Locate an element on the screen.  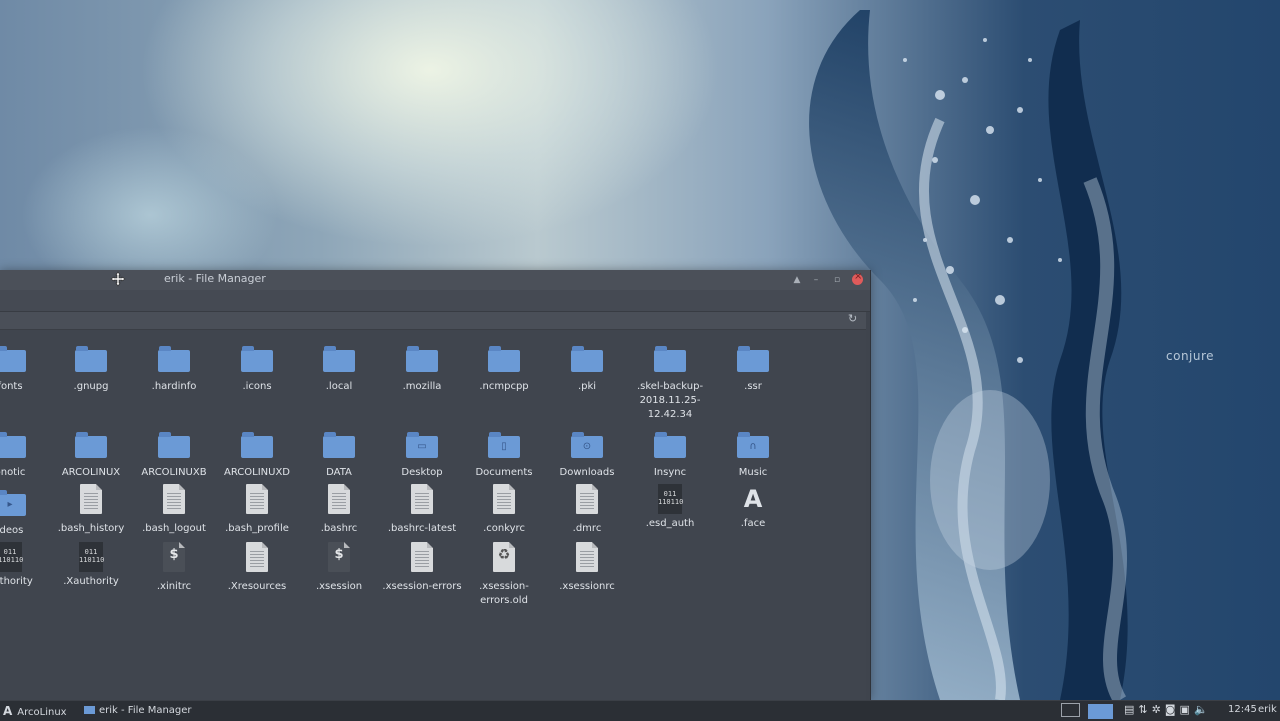
file-item: DATA is located at coordinates (339, 455).